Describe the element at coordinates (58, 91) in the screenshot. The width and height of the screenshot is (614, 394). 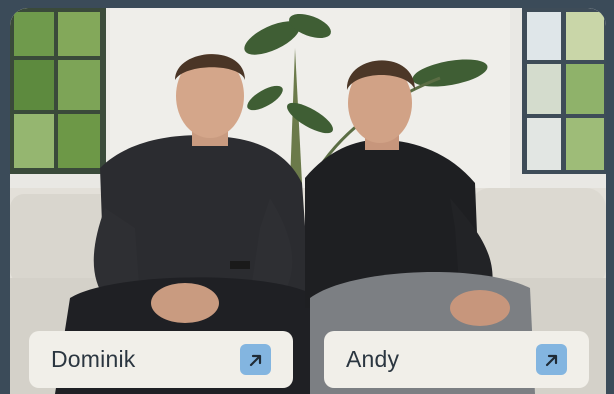
I see `left-window` at that location.